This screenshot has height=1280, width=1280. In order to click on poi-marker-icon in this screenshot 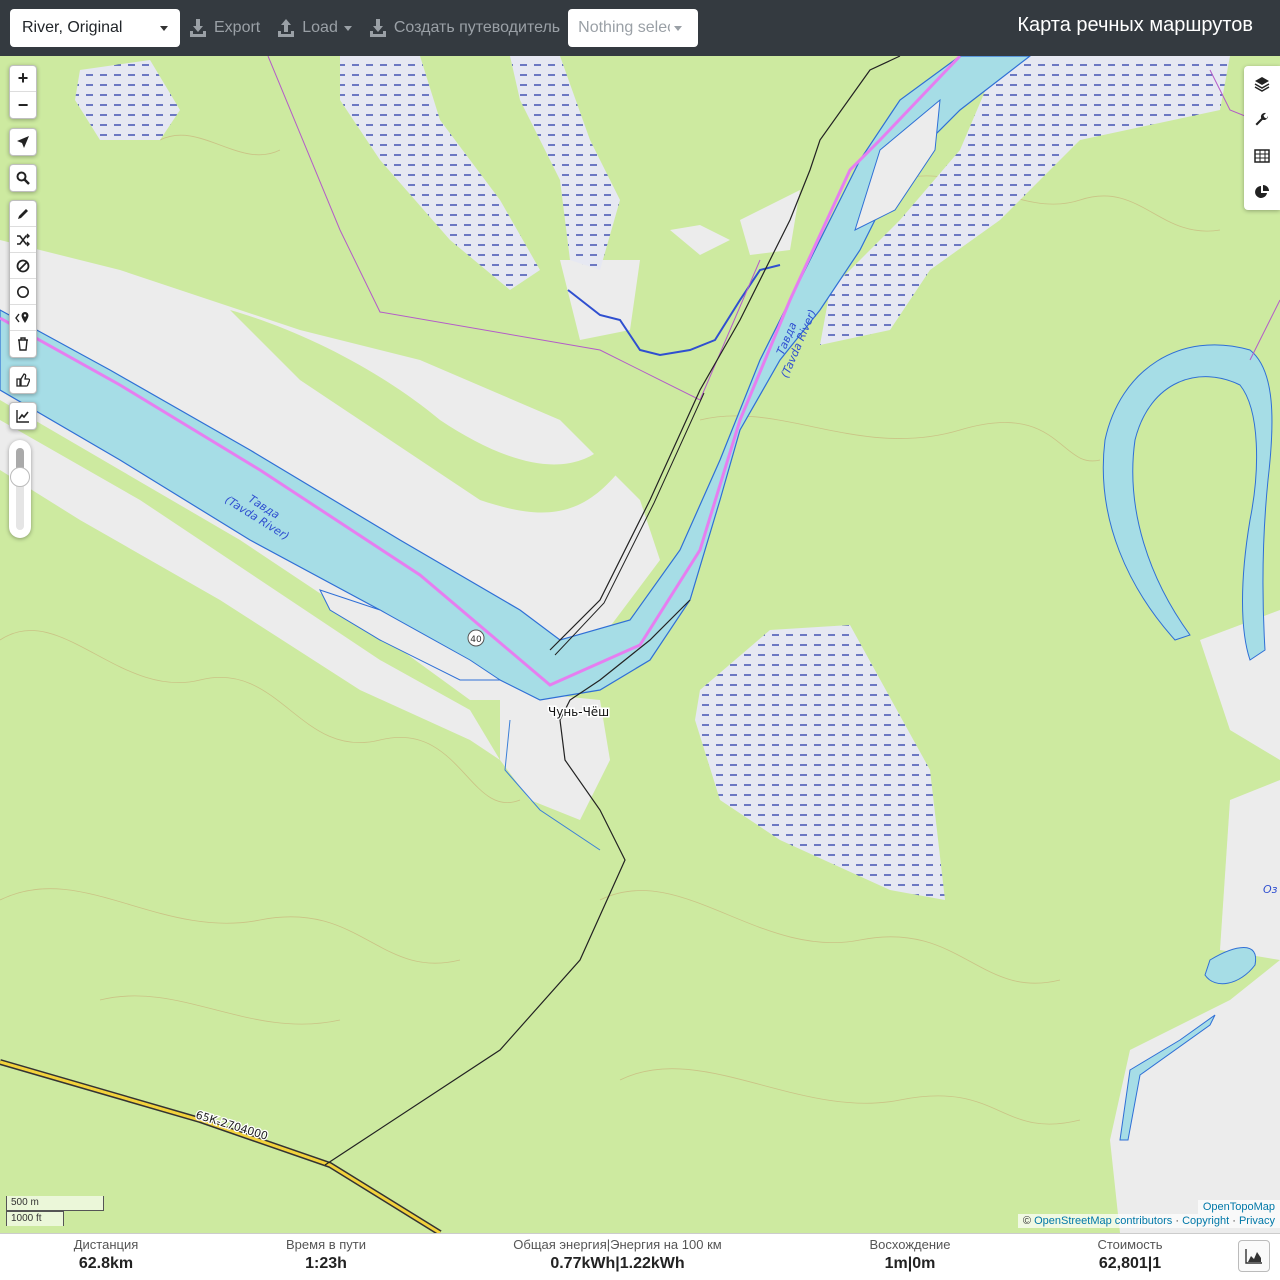, I will do `click(22, 317)`.